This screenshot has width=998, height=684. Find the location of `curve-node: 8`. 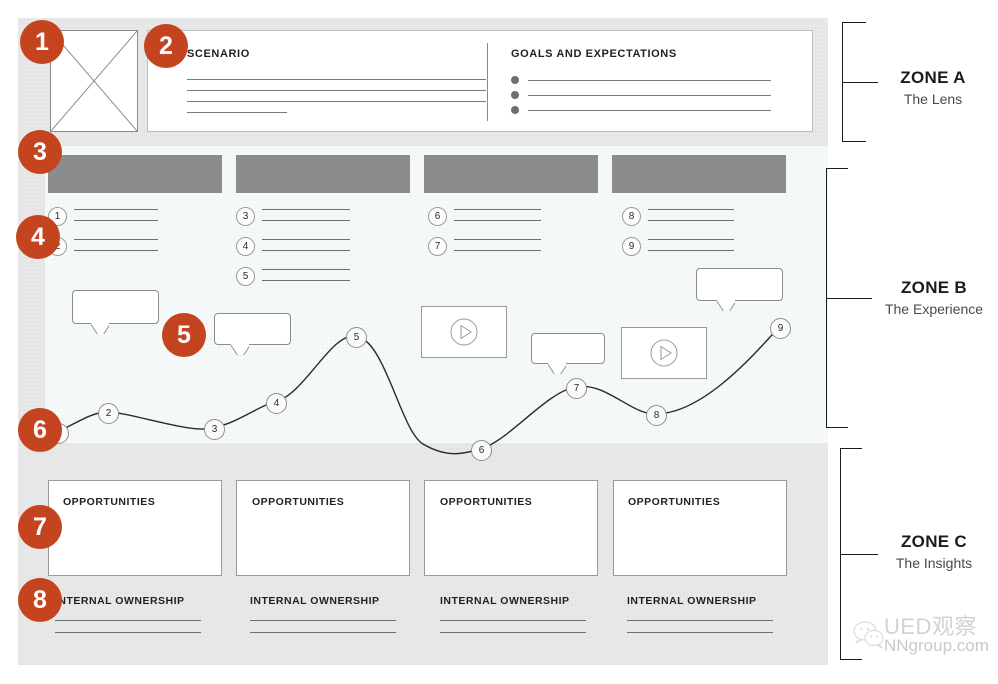

curve-node: 8 is located at coordinates (656, 415).